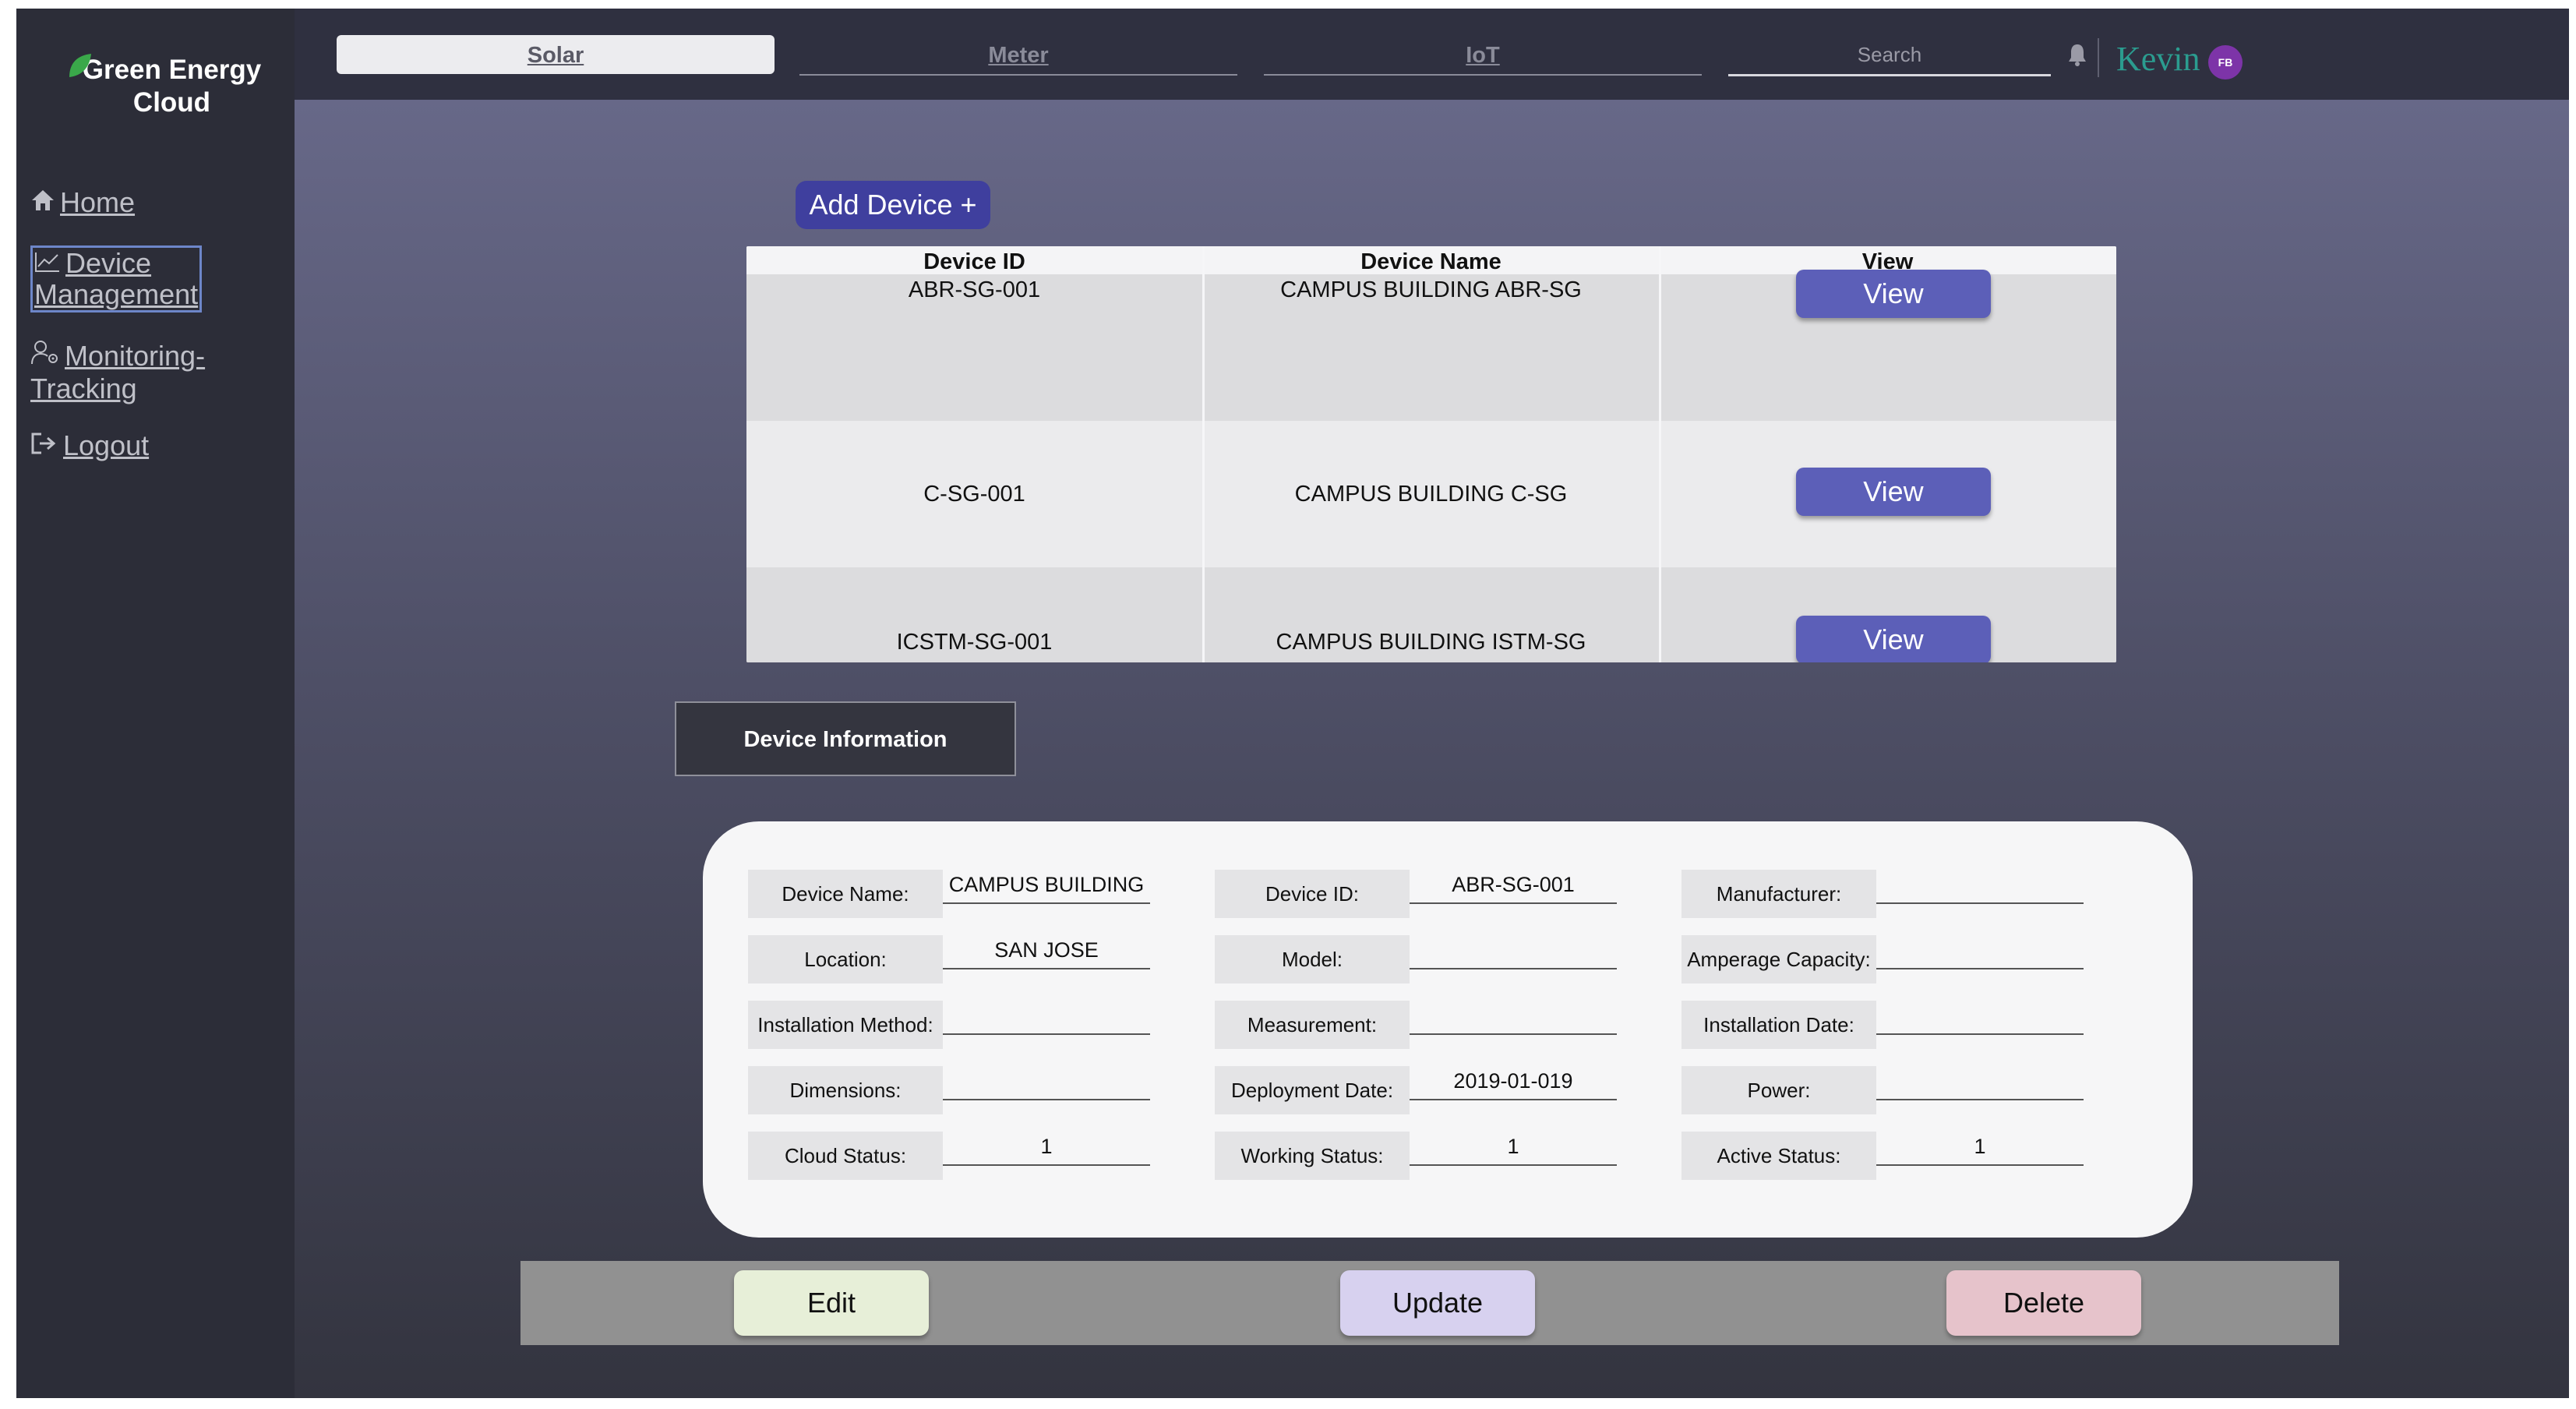 This screenshot has height=1409, width=2576. Describe the element at coordinates (974, 261) in the screenshot. I see `column-header-device-id: Device ID` at that location.